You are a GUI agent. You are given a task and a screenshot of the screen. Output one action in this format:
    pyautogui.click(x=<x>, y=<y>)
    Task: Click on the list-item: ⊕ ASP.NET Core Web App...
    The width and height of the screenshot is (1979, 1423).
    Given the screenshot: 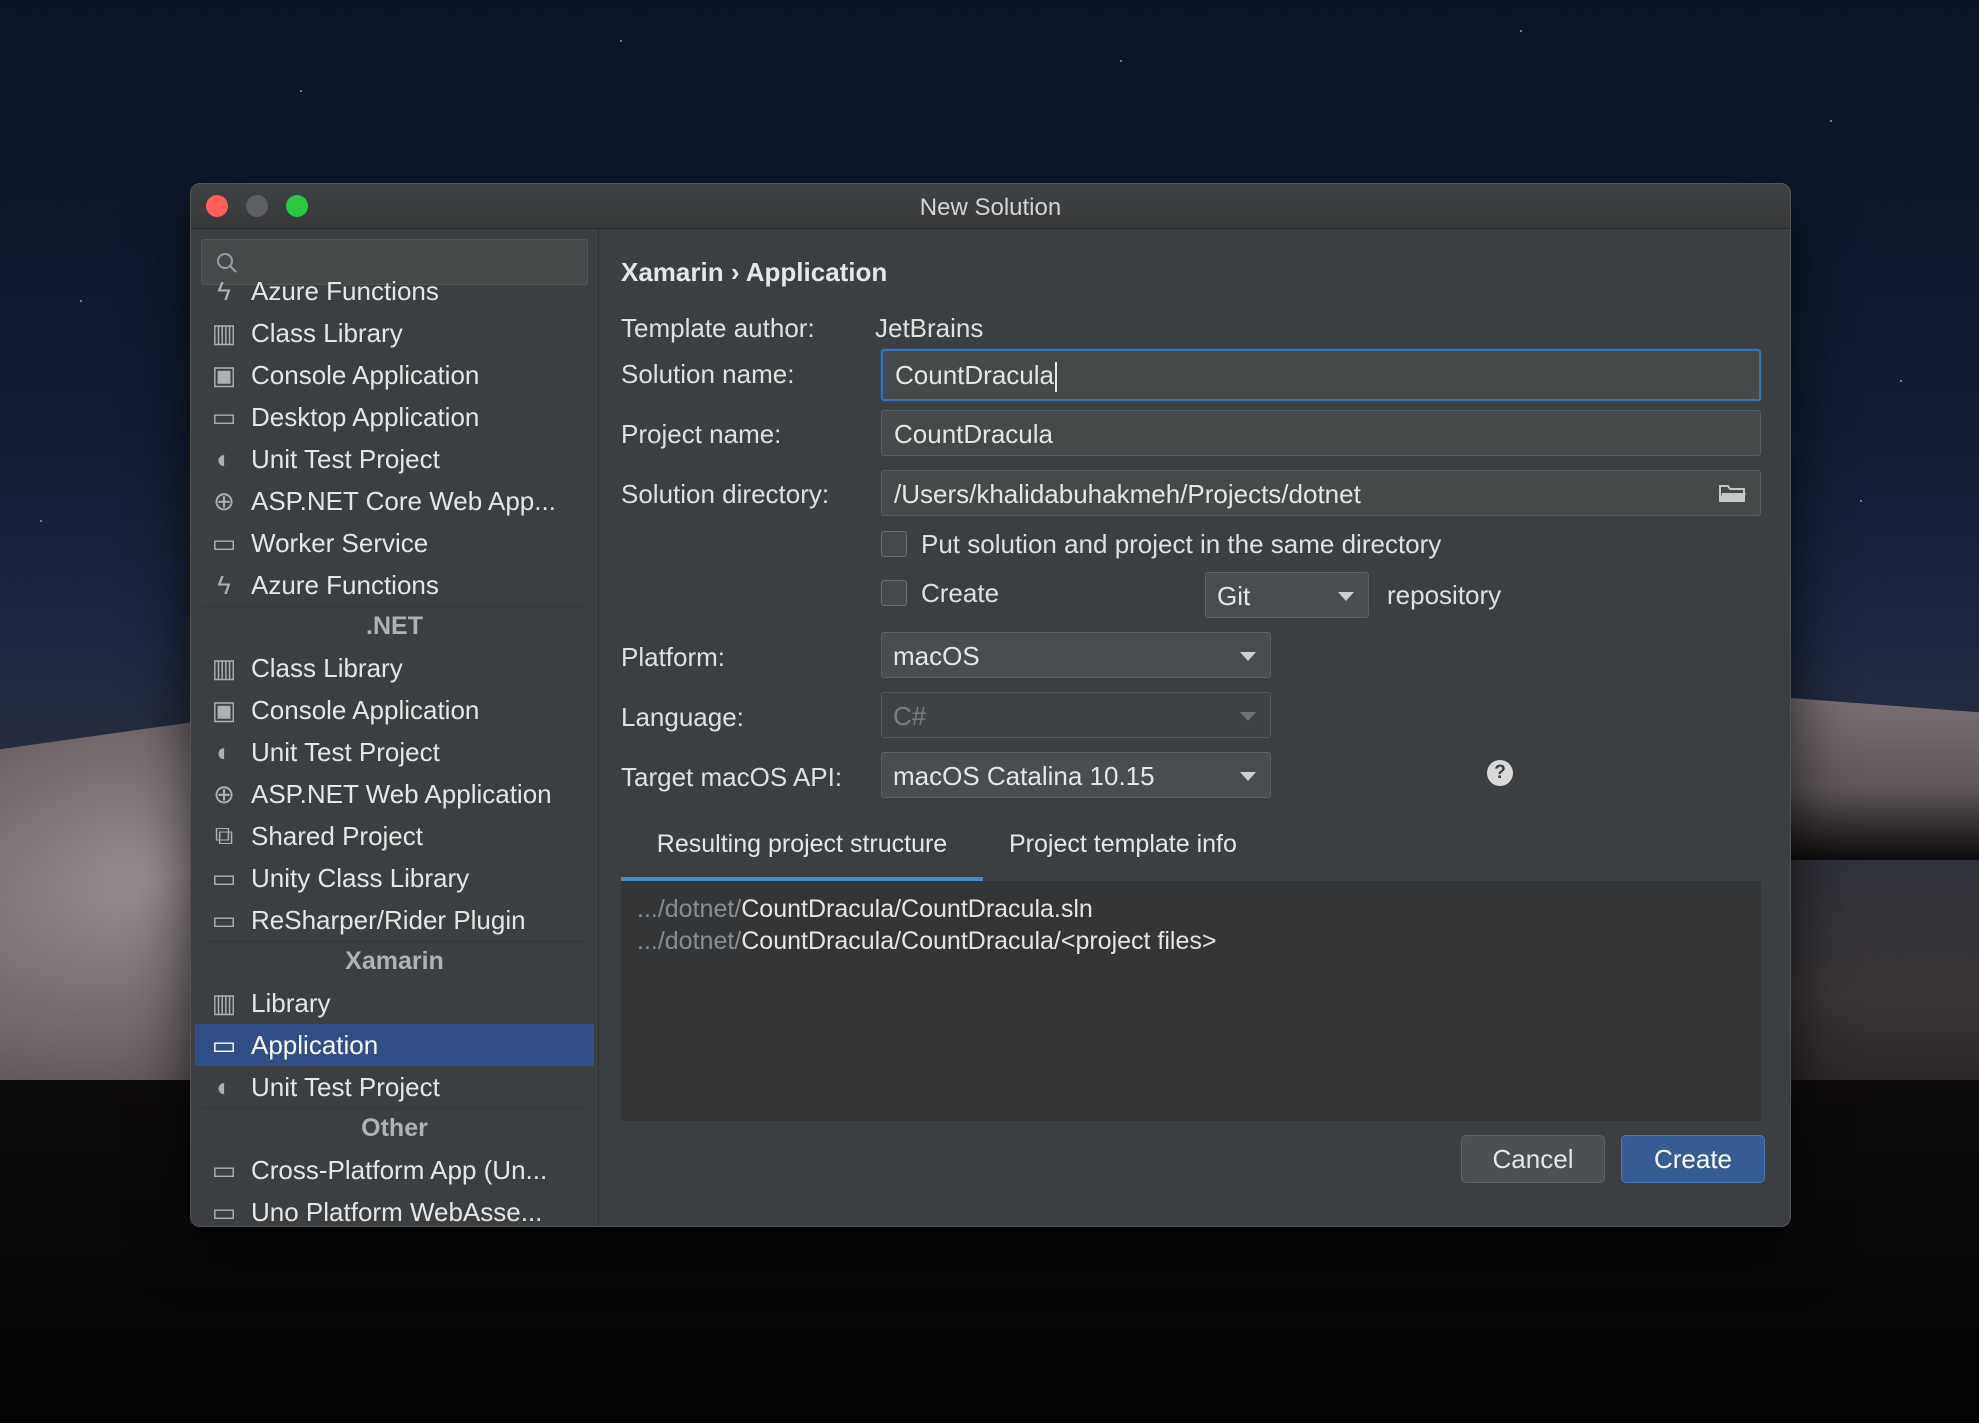 What is the action you would take?
    pyautogui.click(x=394, y=501)
    